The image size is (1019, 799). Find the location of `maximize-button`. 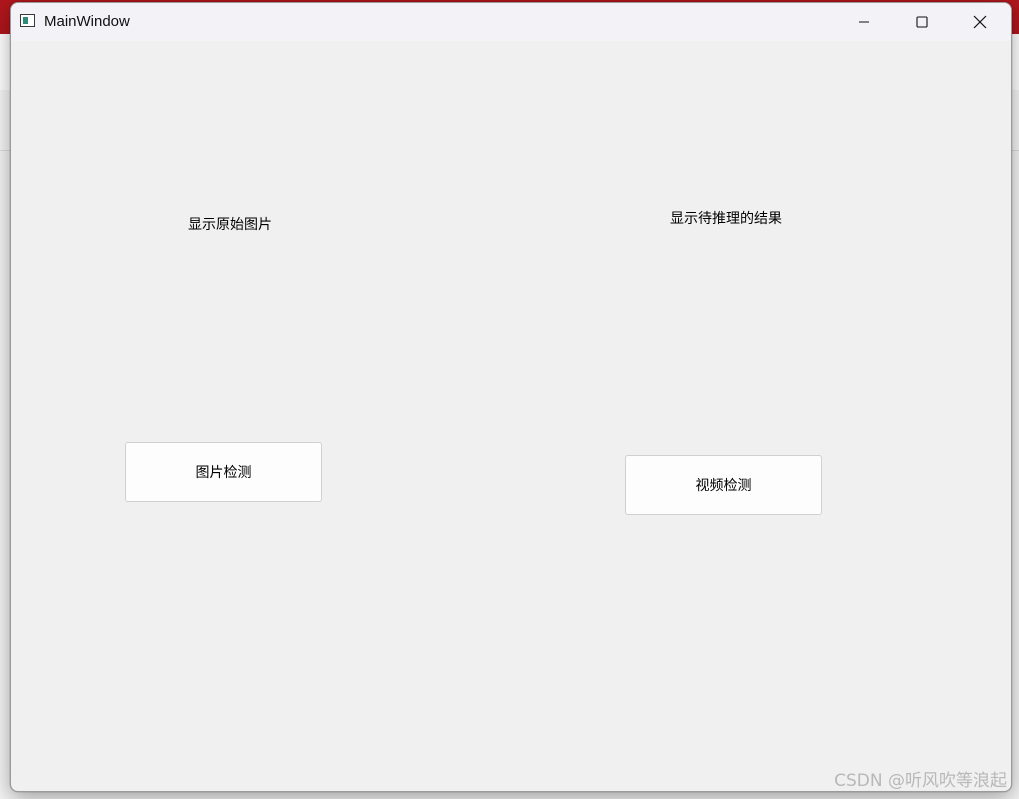

maximize-button is located at coordinates (922, 22).